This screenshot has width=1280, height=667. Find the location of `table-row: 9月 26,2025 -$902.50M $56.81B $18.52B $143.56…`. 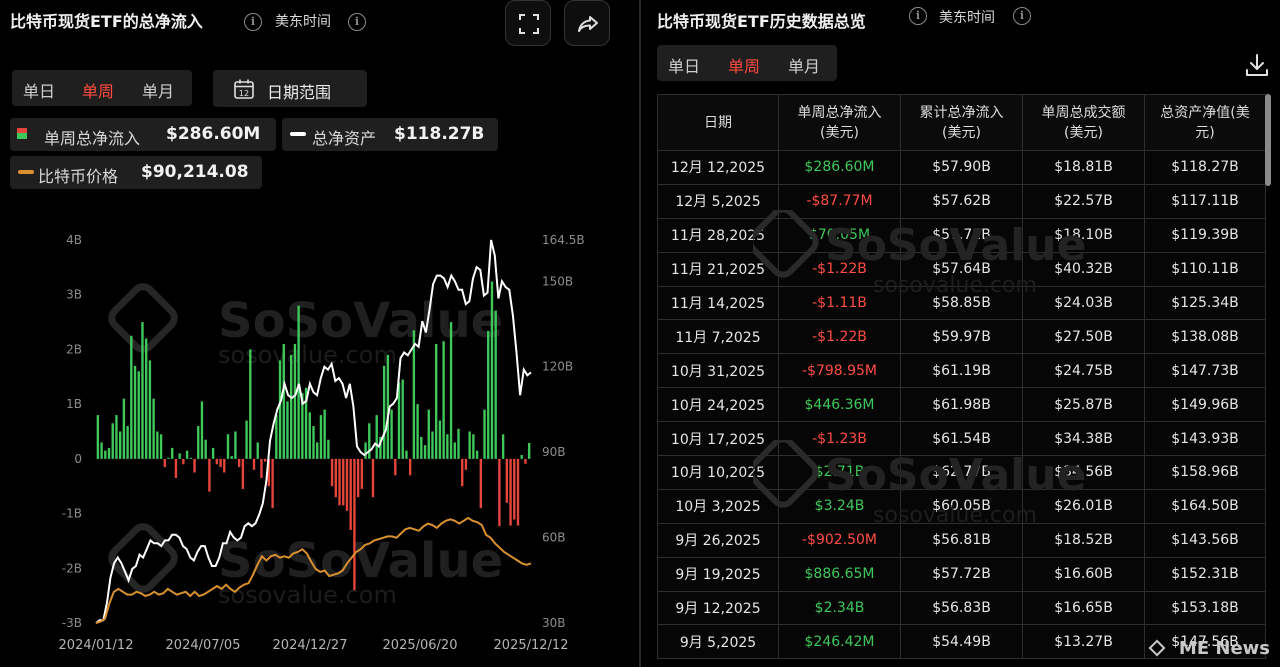

table-row: 9月 26,2025 -$902.50M $56.81B $18.52B $143.56… is located at coordinates (961, 540).